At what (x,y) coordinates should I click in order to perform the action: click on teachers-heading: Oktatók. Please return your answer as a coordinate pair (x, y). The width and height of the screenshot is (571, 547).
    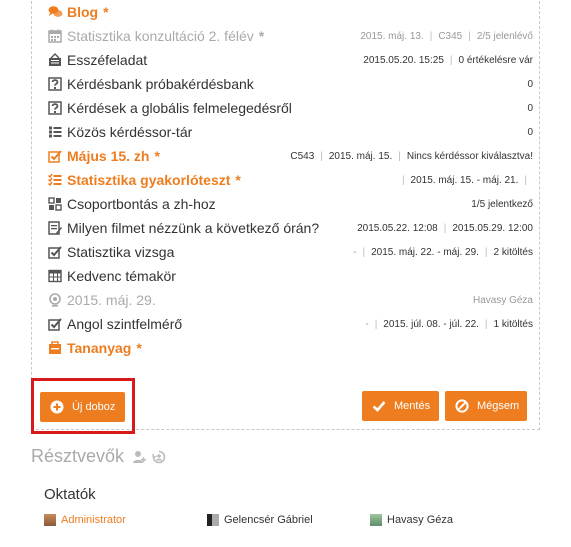
    Looking at the image, I should click on (70, 494).